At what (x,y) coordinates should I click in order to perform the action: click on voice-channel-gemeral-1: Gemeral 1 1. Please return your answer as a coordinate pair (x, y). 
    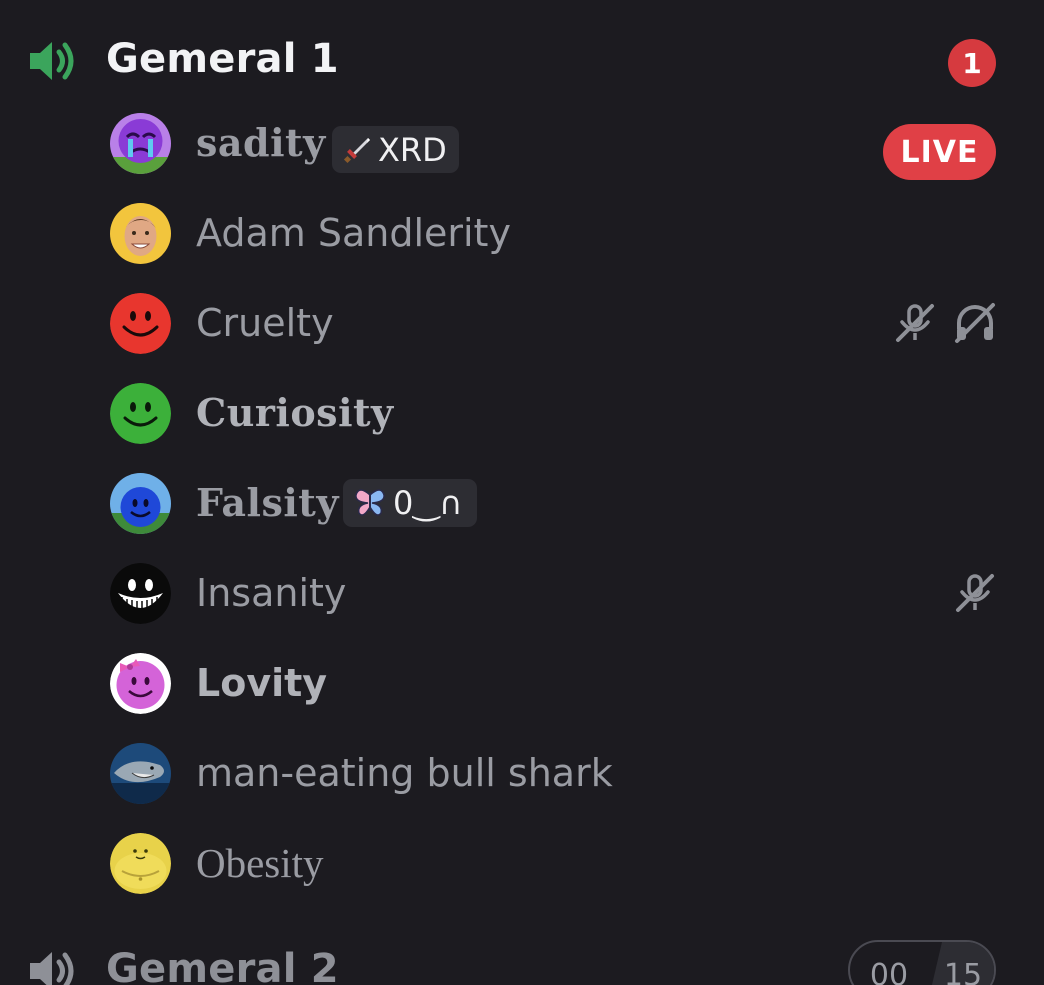
    Looking at the image, I should click on (522, 53).